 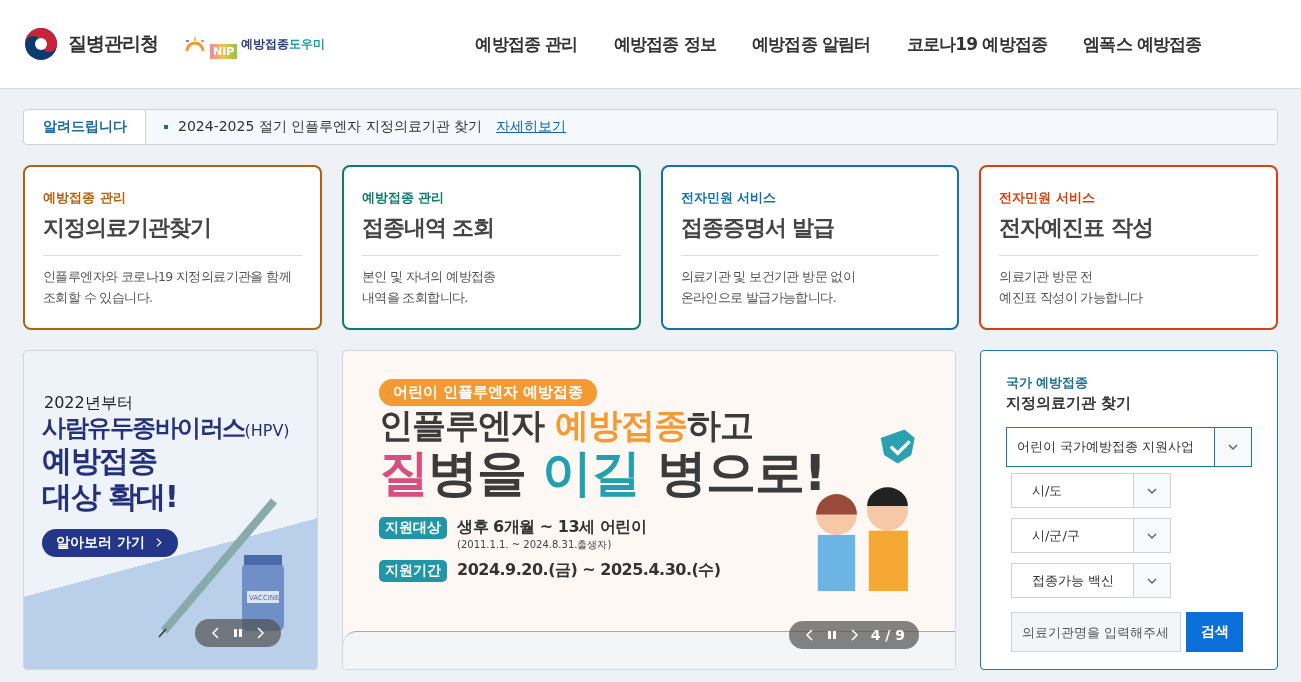 I want to click on card-description: 인플루엔자와 코로나19 지정의료기관을 함께 조회할 수 있습니다., so click(x=168, y=287).